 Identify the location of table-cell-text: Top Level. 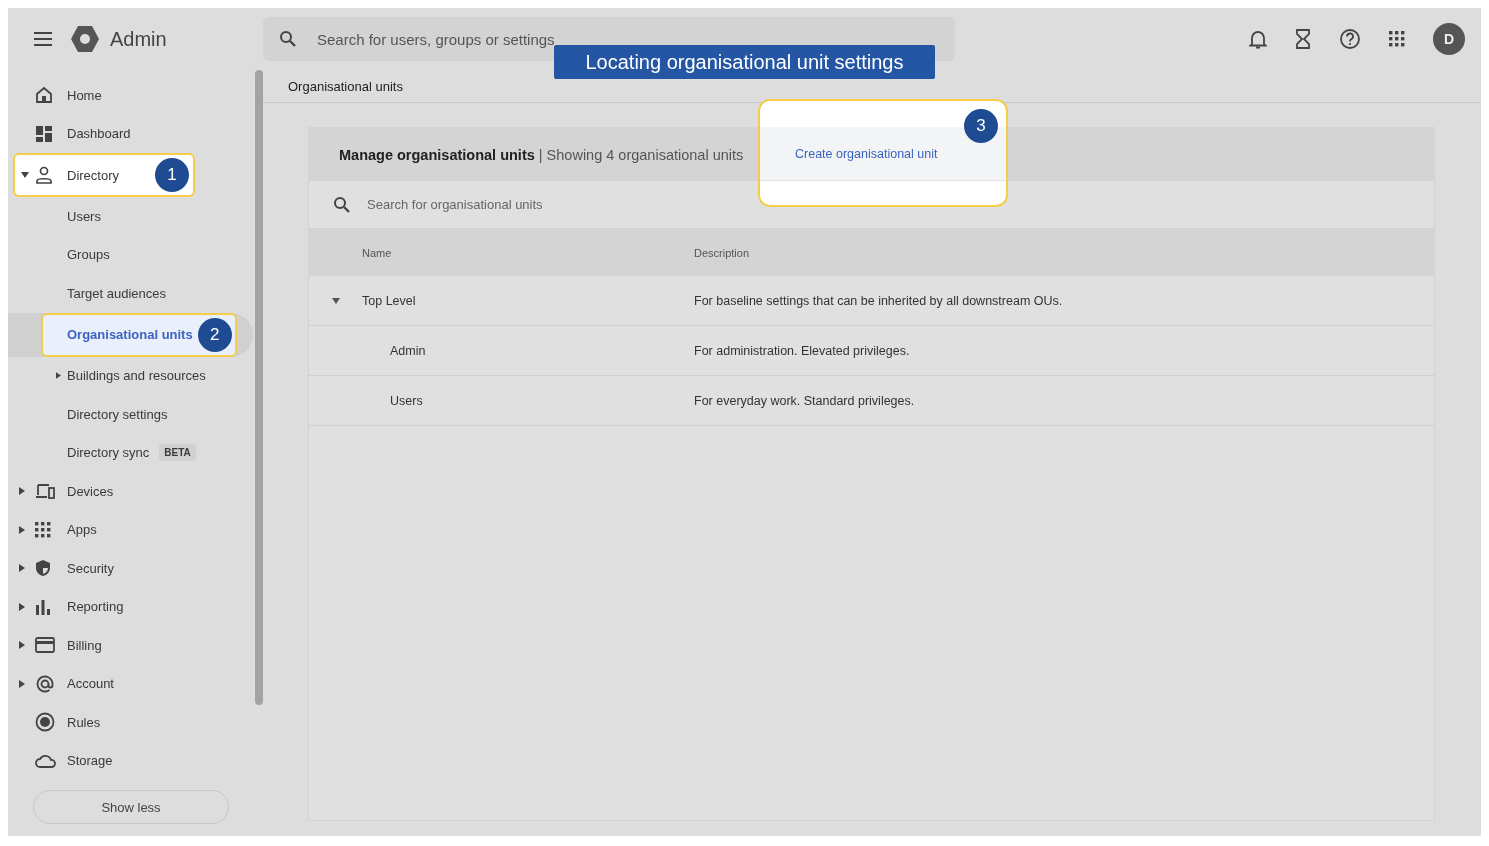
(389, 300).